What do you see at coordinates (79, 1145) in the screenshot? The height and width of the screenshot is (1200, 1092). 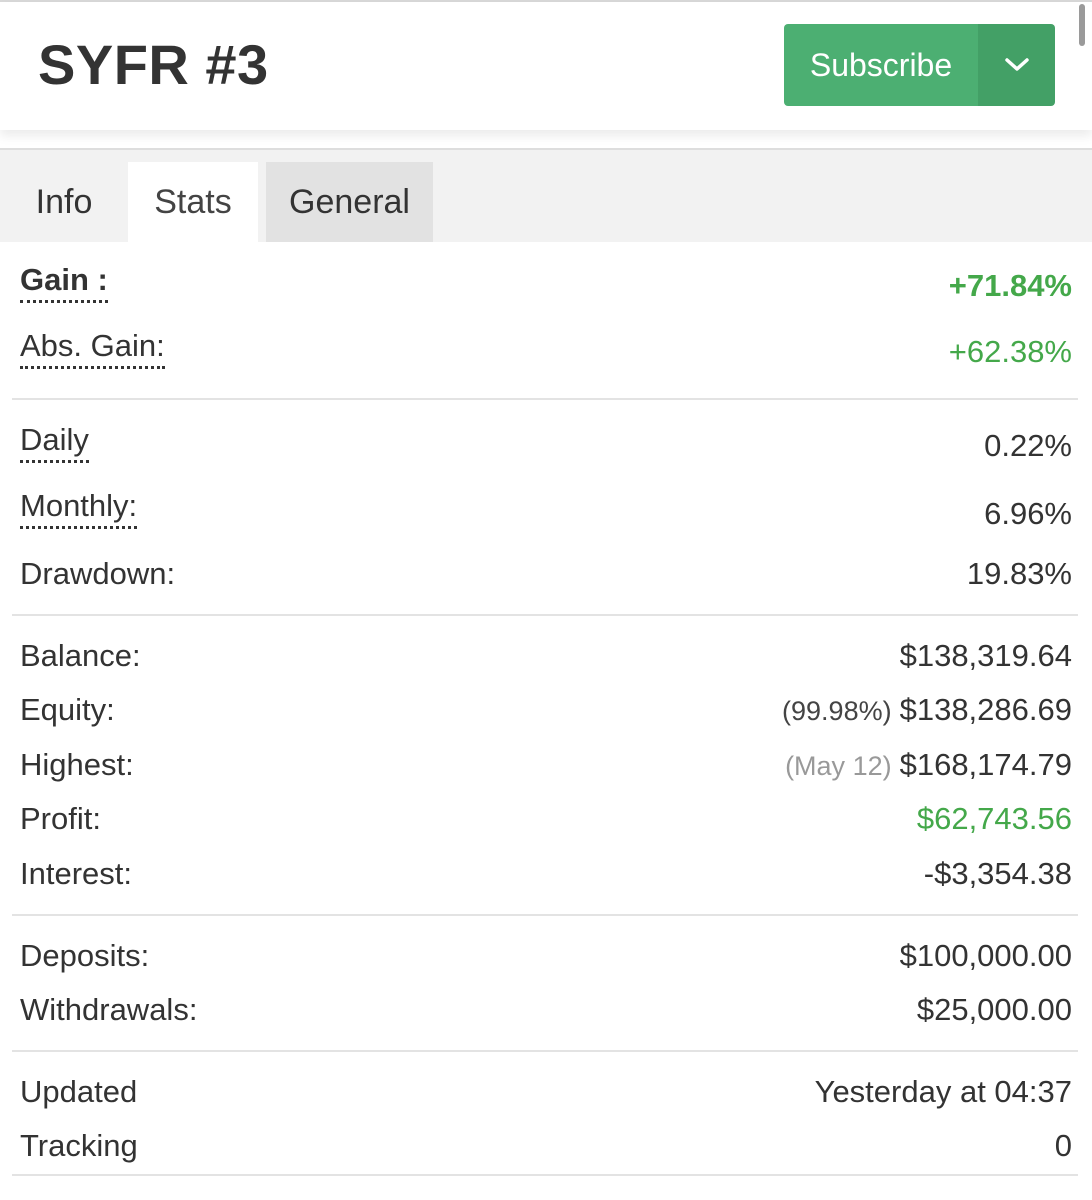 I see `tracking-label: Tracking` at bounding box center [79, 1145].